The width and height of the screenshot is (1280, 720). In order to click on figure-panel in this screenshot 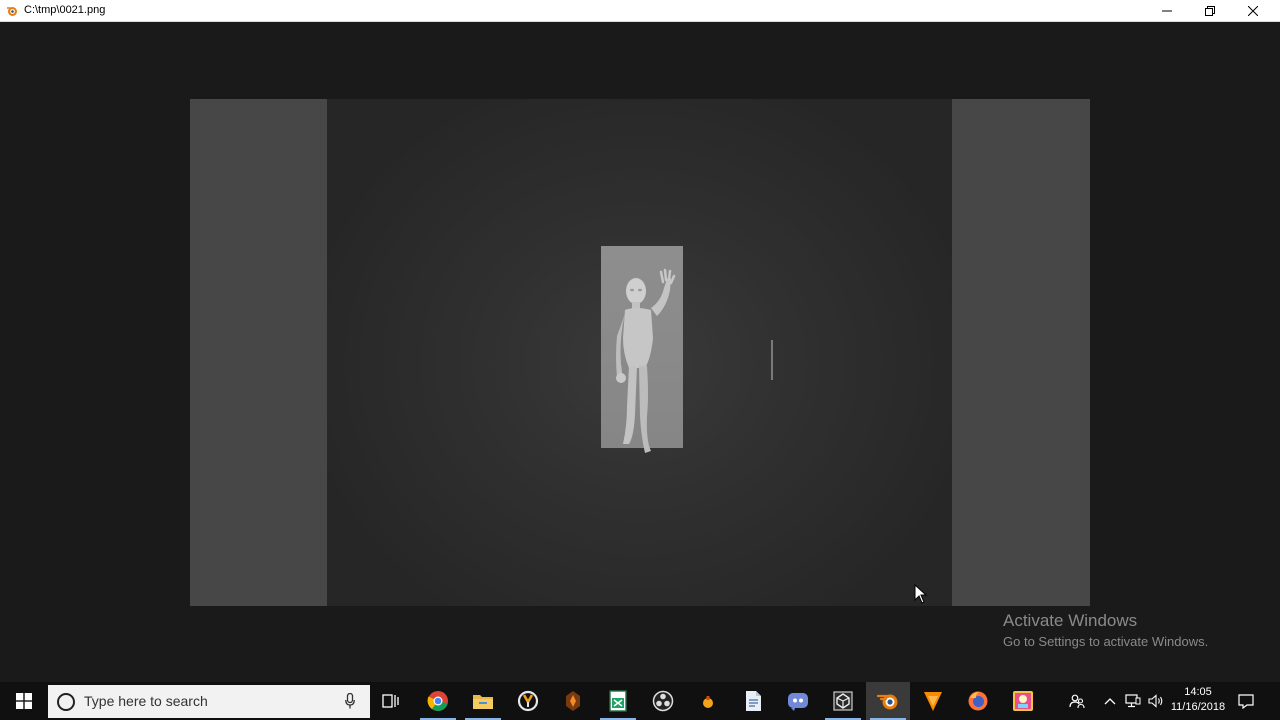, I will do `click(642, 349)`.